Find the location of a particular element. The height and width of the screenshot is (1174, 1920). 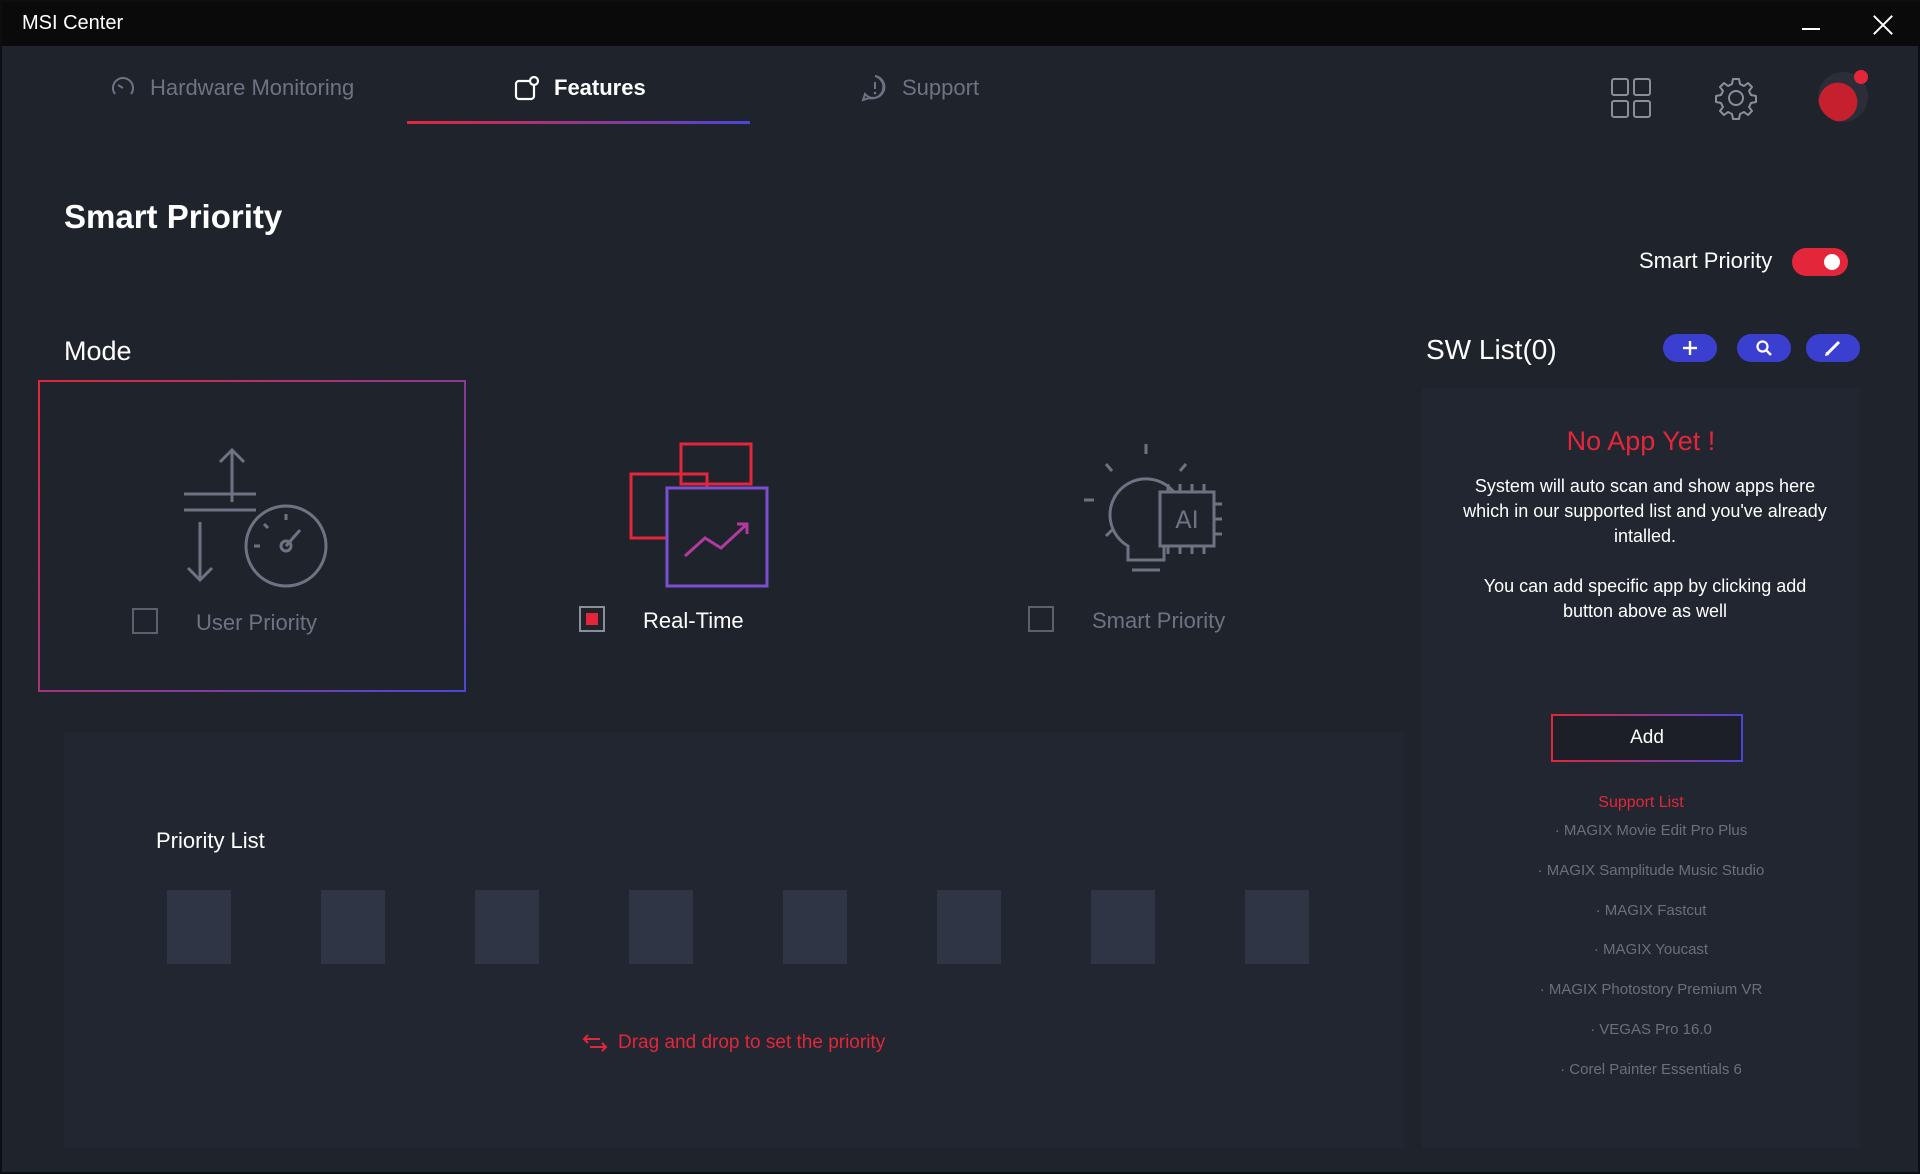

gauge-icon is located at coordinates (123, 86).